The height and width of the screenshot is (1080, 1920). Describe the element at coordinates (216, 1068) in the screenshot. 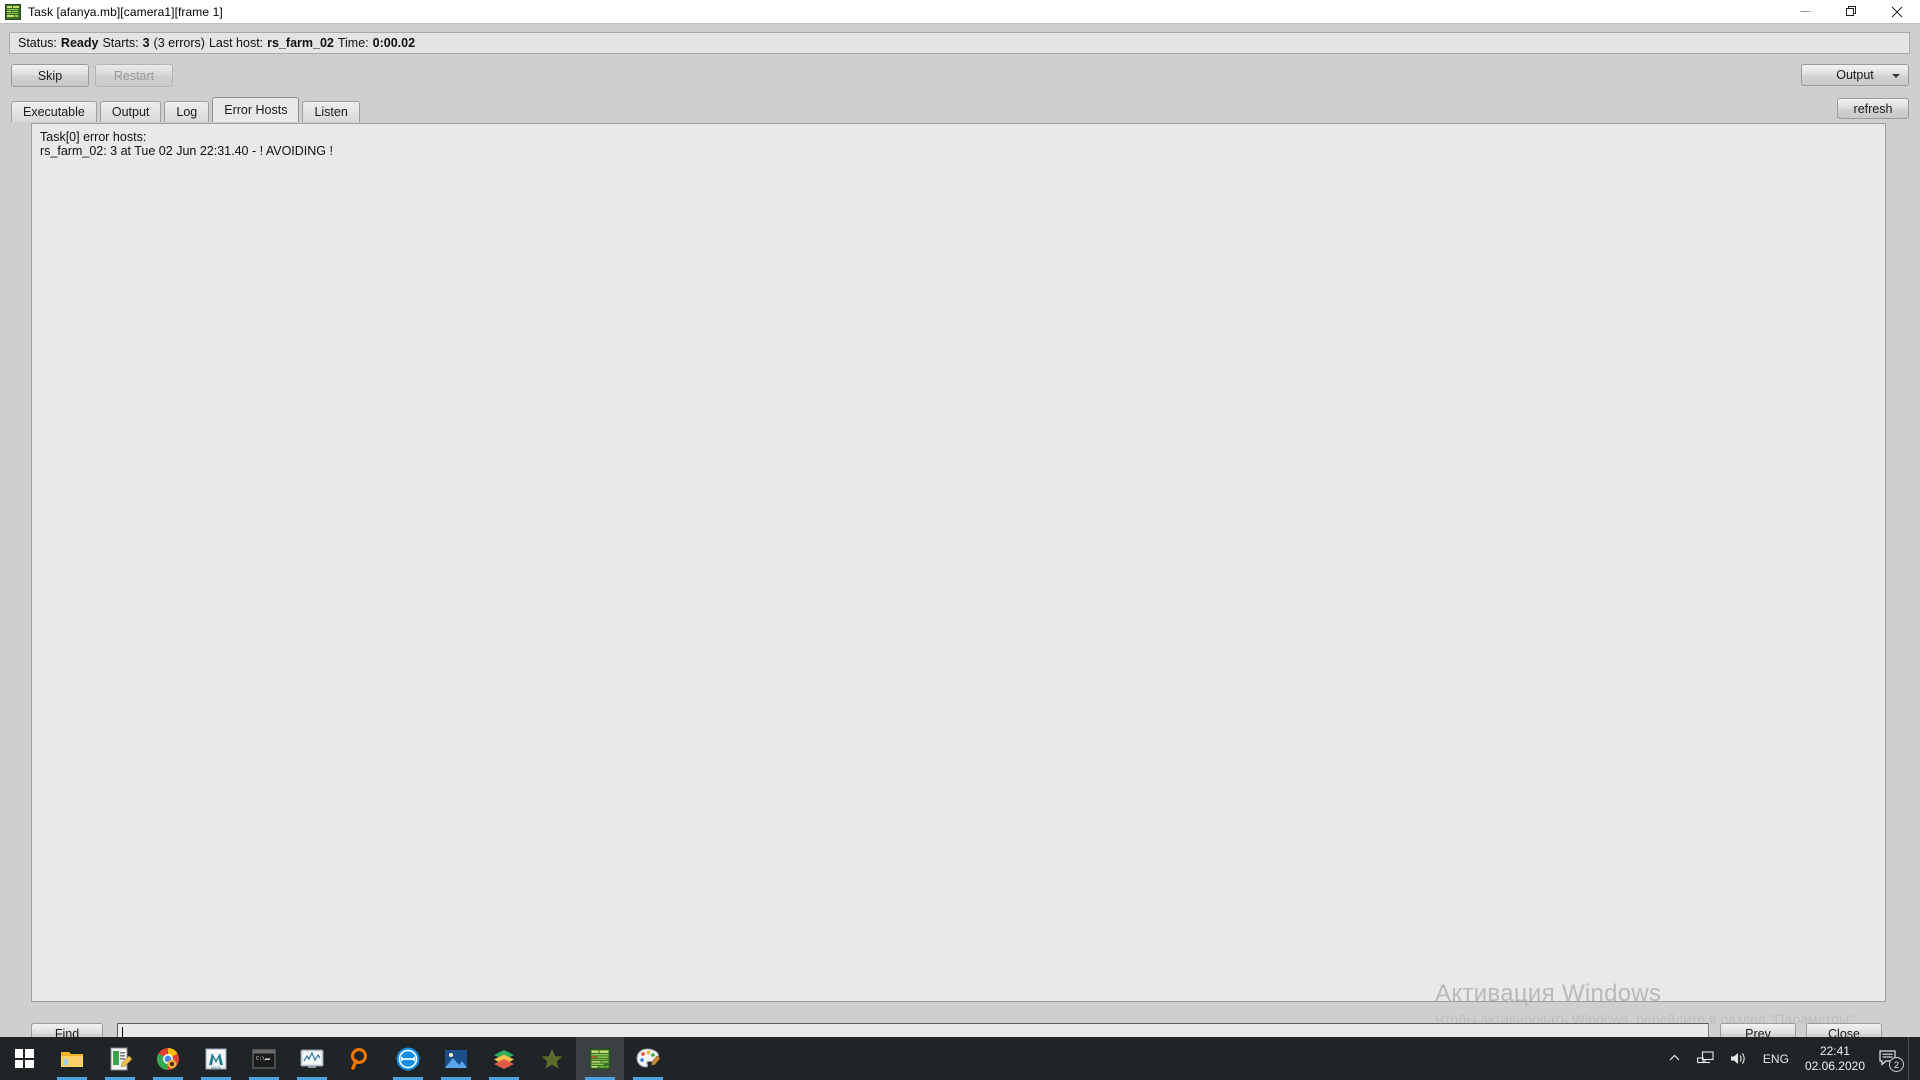

I see `svg-text: MAYA` at that location.